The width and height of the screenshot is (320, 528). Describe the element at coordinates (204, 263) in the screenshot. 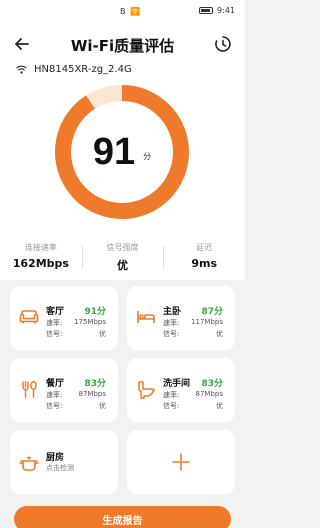

I see `stat-value: 9ms` at that location.